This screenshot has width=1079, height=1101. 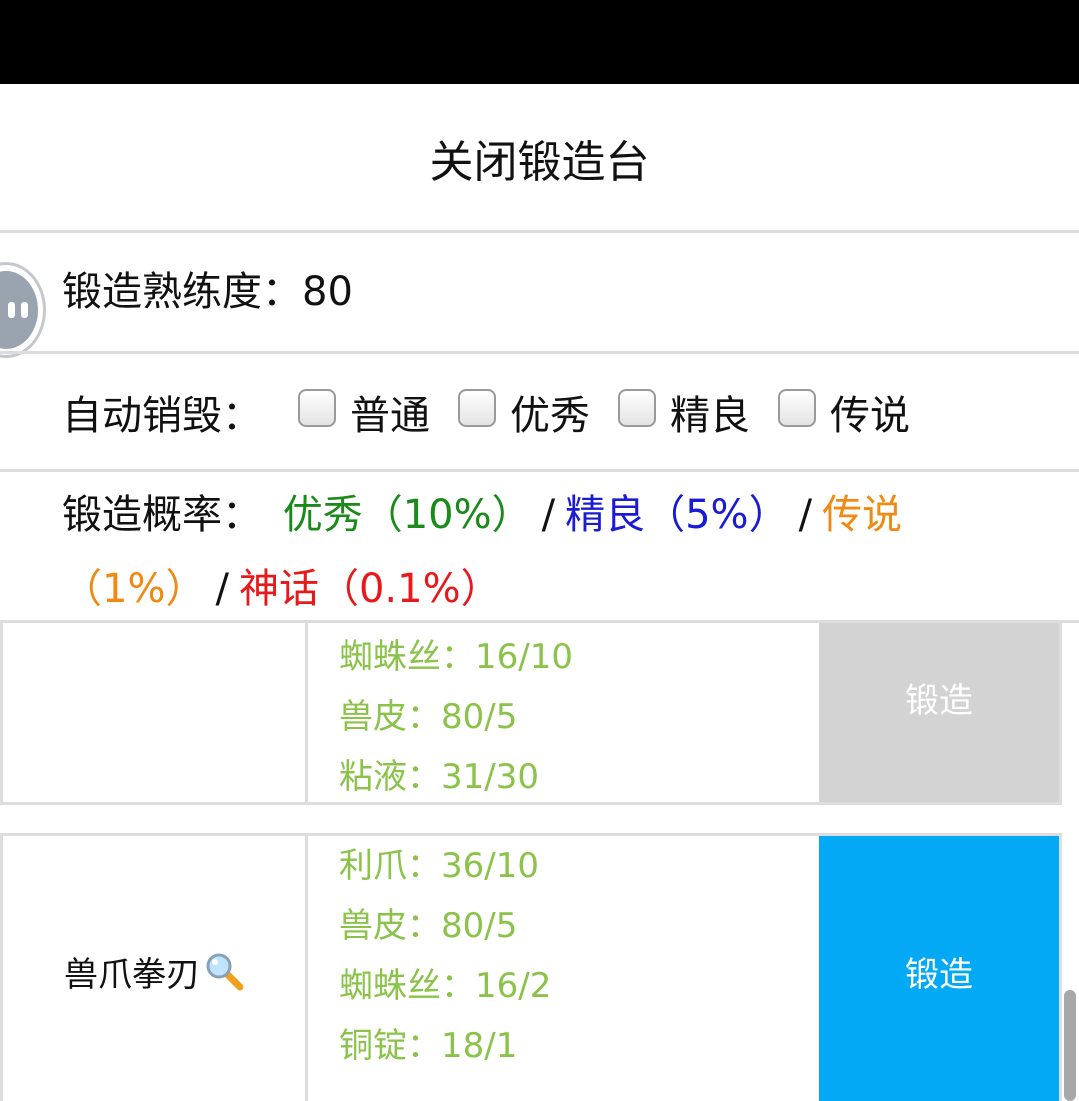 What do you see at coordinates (445, 956) in the screenshot?
I see `recipe-materials: 利爪：36/10 兽皮：80/5 蜘蛛丝：16/2 铜锭：18/1` at bounding box center [445, 956].